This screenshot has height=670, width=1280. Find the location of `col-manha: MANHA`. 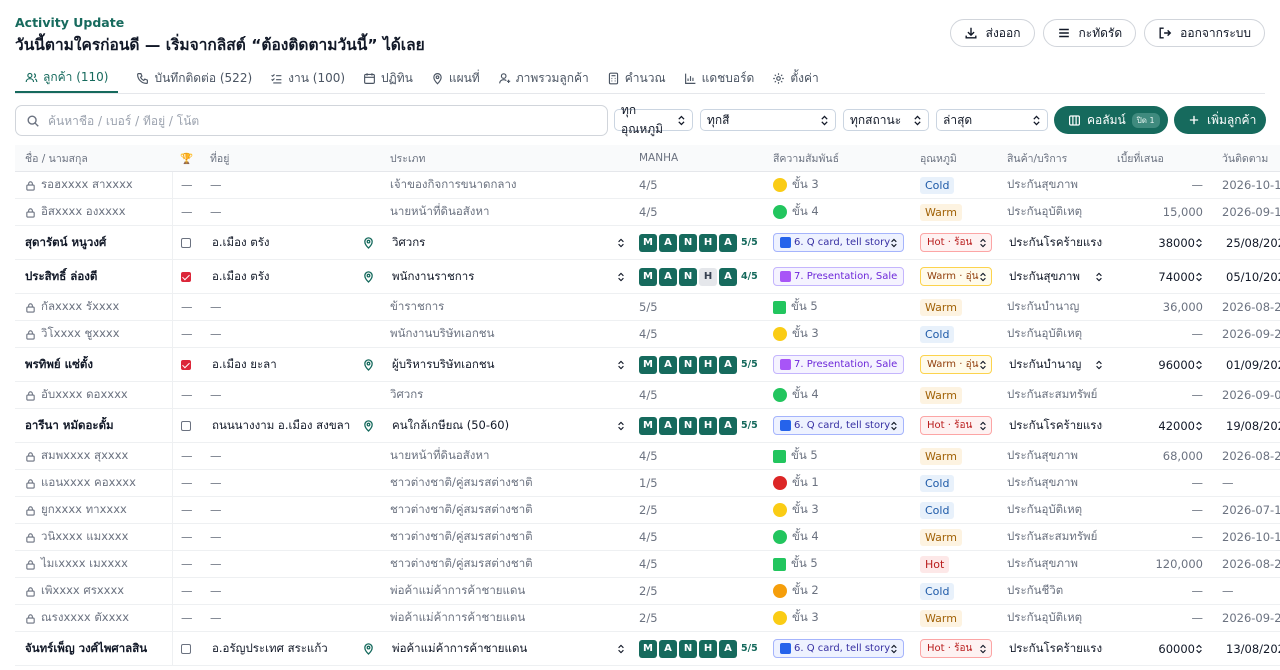

col-manha: MANHA is located at coordinates (706, 158).